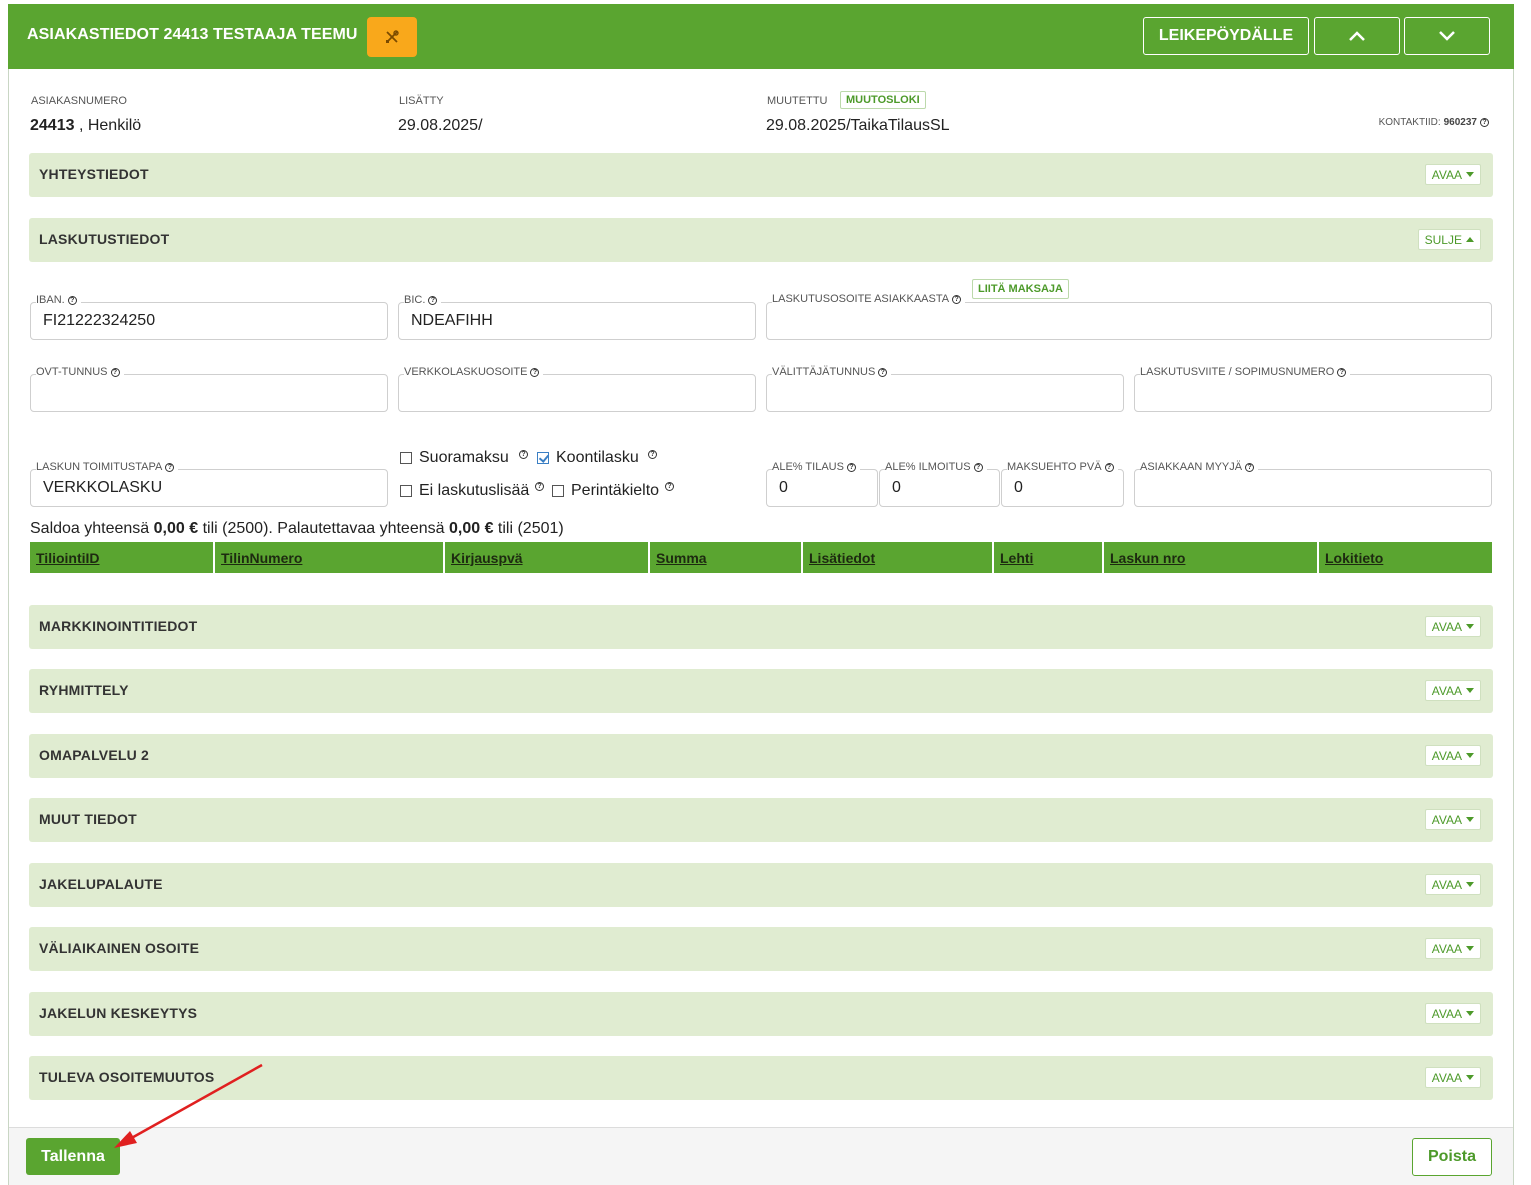 The height and width of the screenshot is (1185, 1531). Describe the element at coordinates (94, 174) in the screenshot. I see `section-title: YHTEYSTIEDOT` at that location.